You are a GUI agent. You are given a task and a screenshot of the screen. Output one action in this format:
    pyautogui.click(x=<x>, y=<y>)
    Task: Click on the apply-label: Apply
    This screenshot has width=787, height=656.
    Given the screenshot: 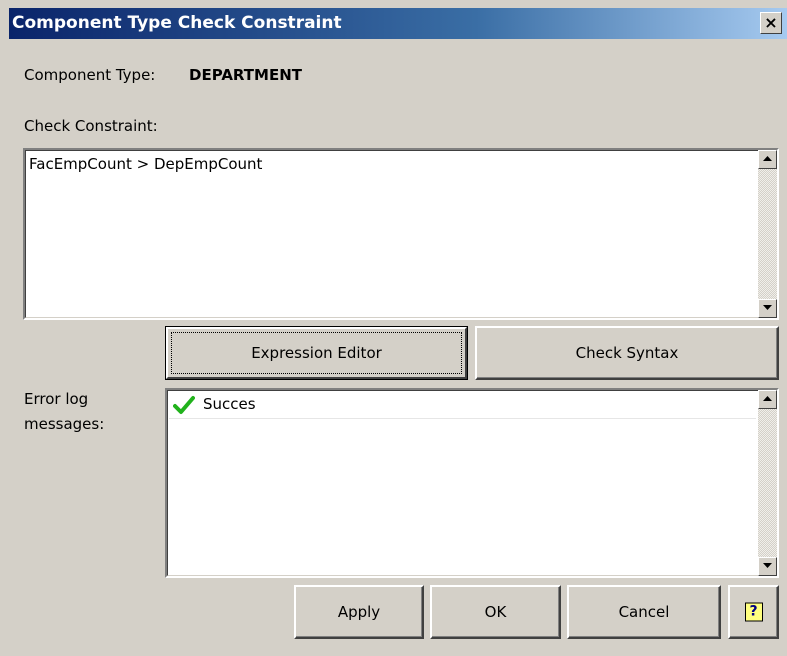 What is the action you would take?
    pyautogui.click(x=359, y=612)
    